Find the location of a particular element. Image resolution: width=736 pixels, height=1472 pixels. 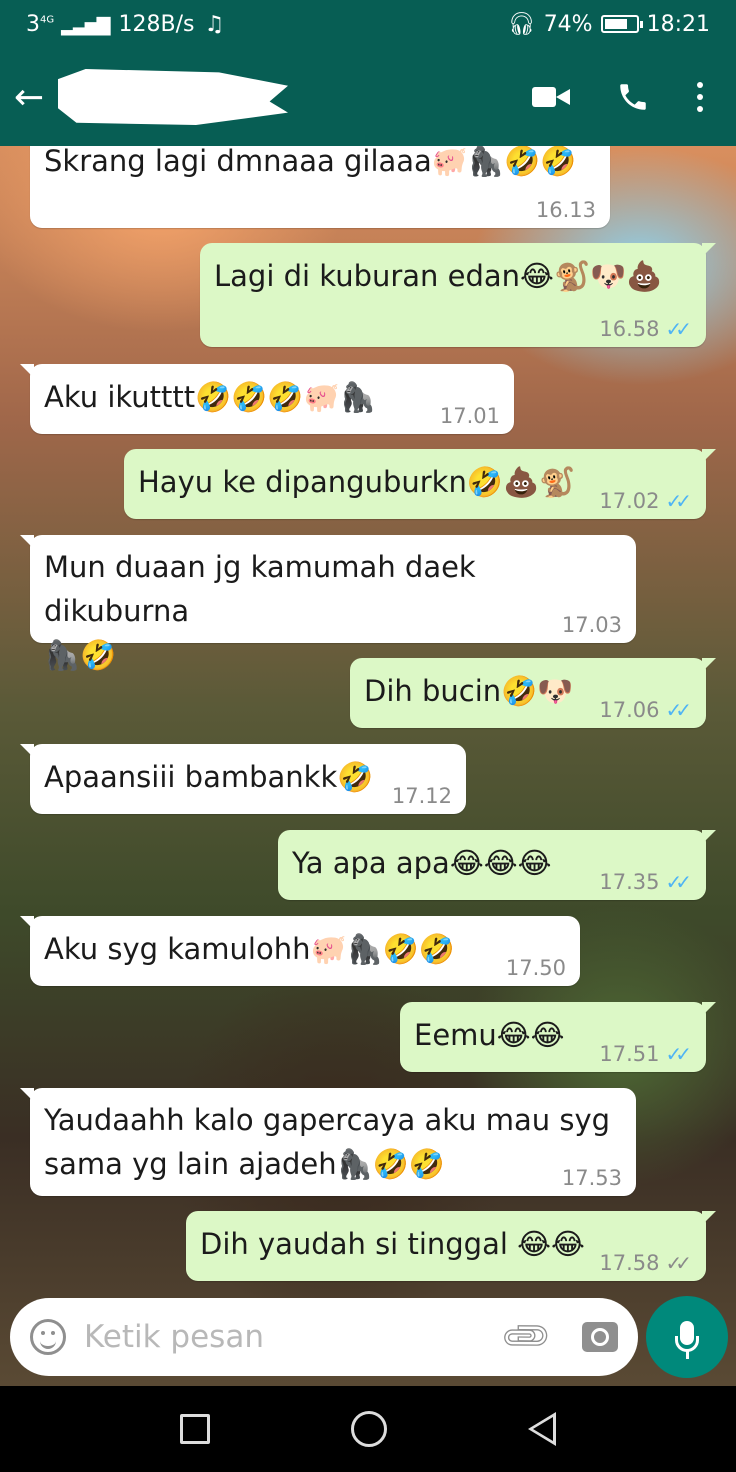

back-arrow-icon: ← is located at coordinates (32, 97).